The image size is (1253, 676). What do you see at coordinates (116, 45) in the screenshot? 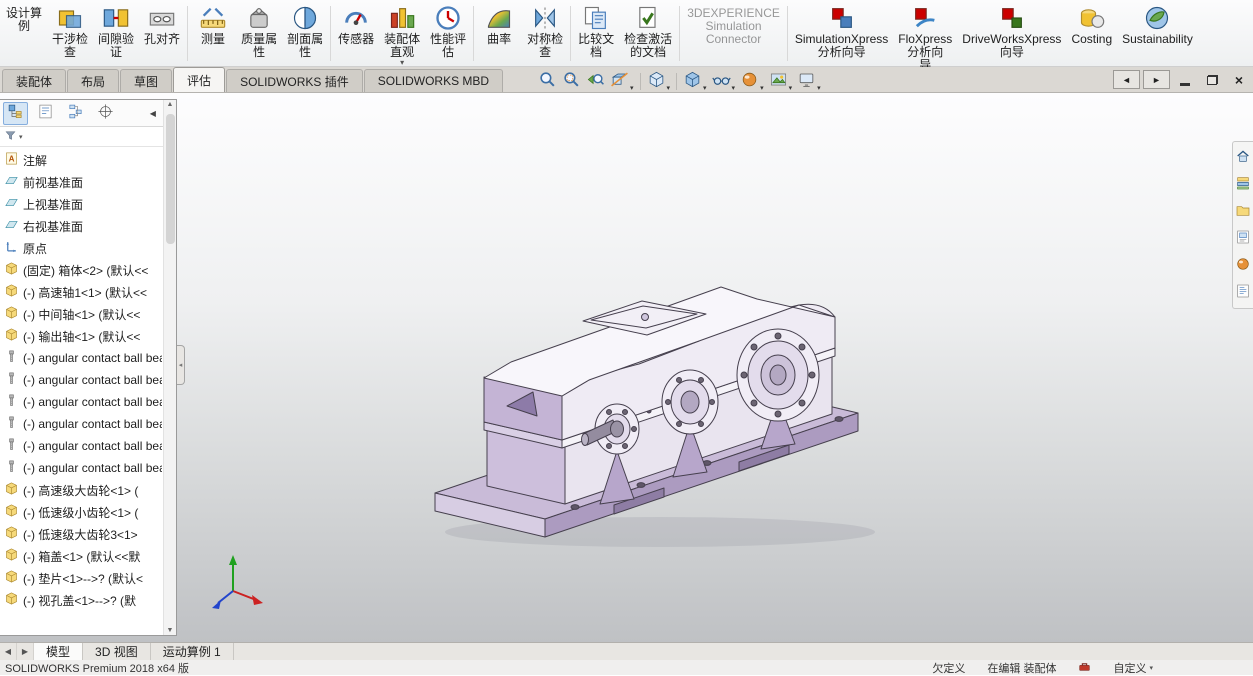
I see `ribbon-button-label: 间隙验证` at bounding box center [116, 45].